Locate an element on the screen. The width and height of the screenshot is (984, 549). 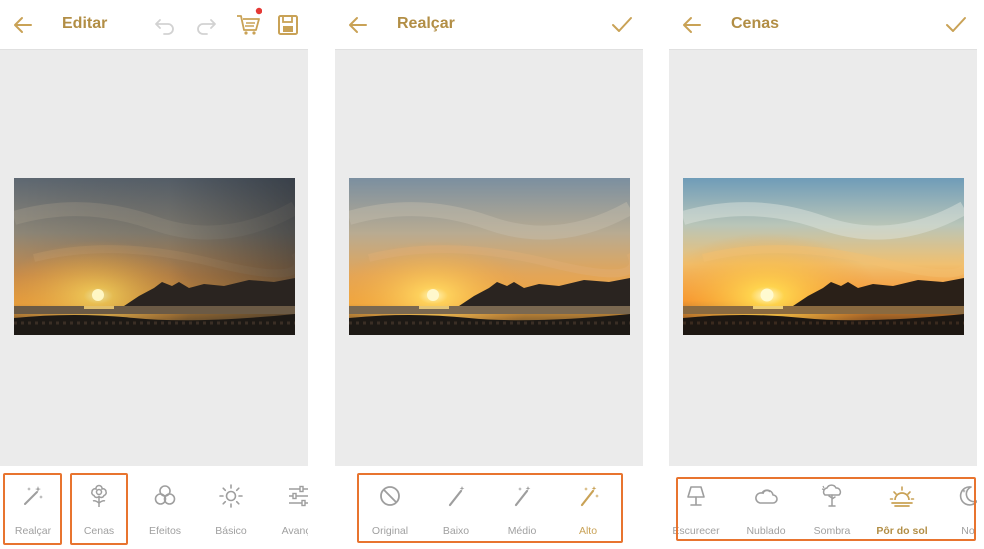
save-icon is located at coordinates (288, 25).